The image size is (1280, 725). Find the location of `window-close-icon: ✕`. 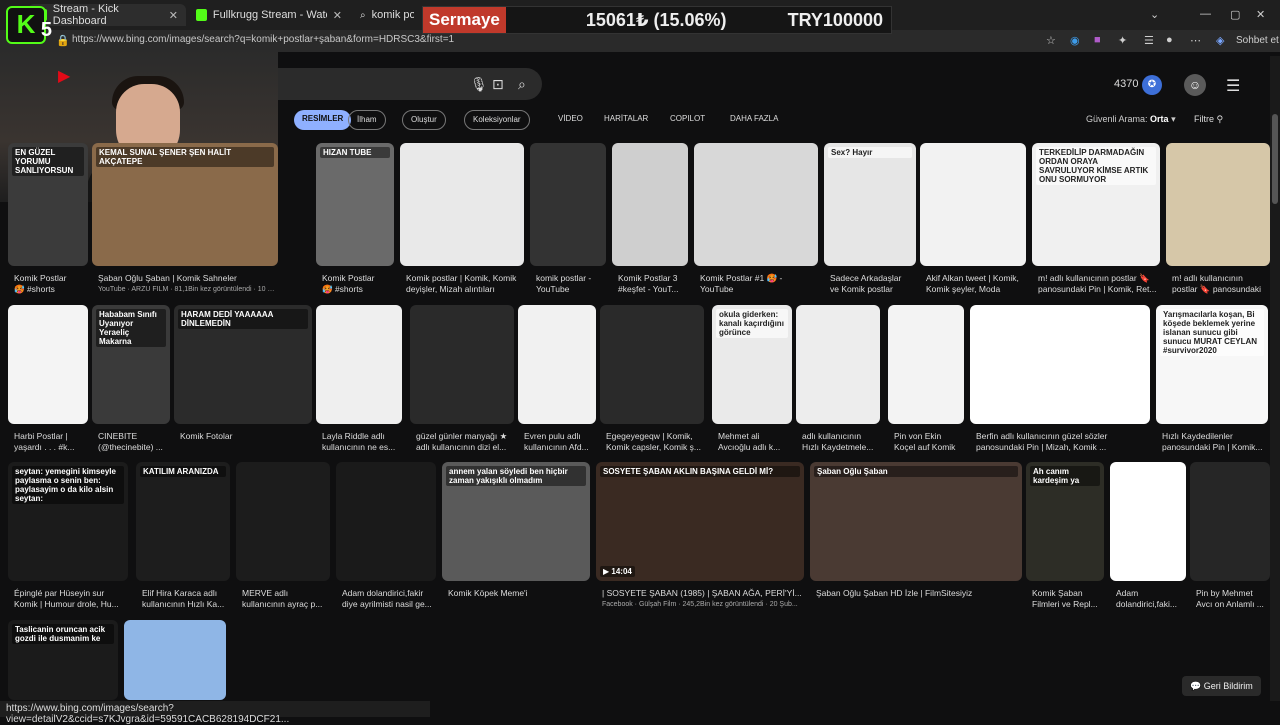

window-close-icon: ✕ is located at coordinates (1260, 14).